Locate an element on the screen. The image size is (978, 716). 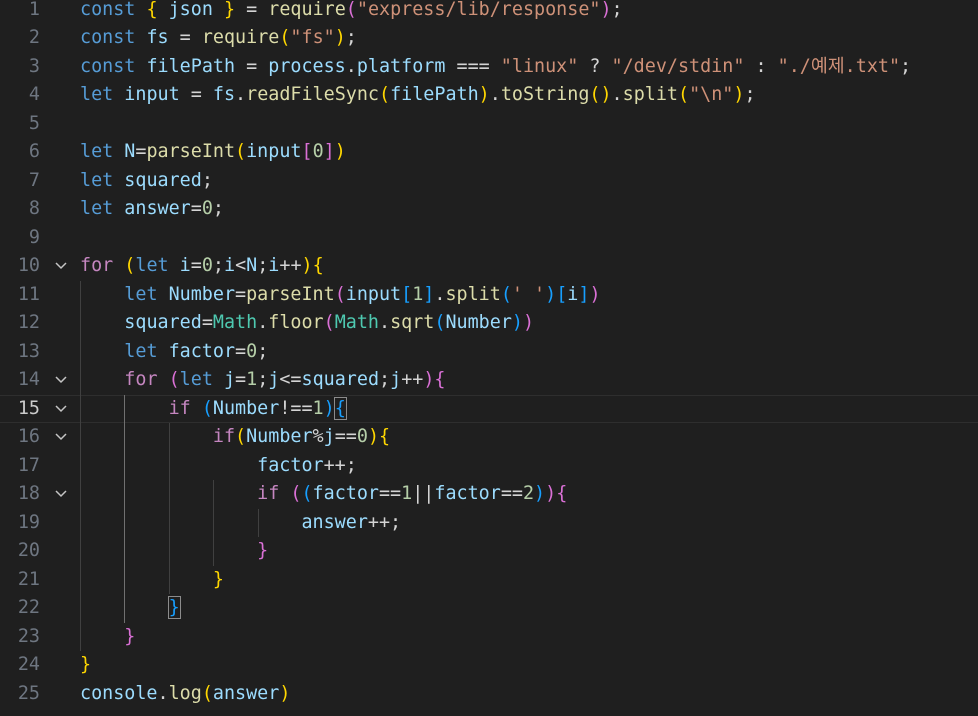
code-line: 17 factor++; is located at coordinates (489, 466).